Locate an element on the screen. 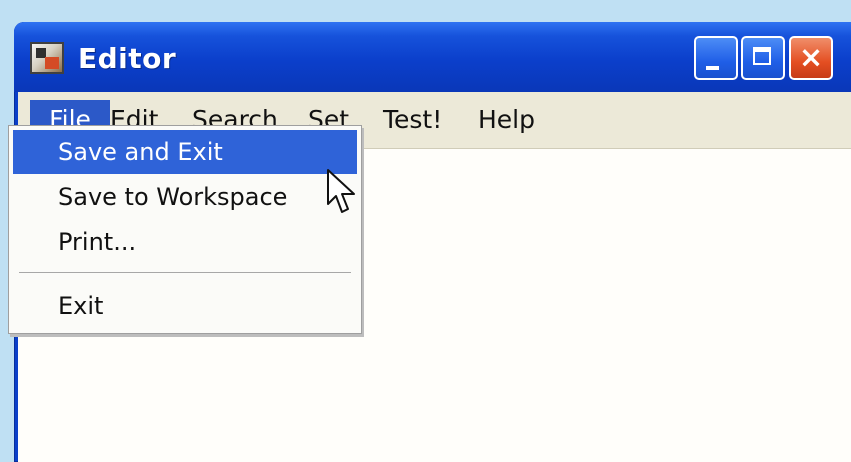 This screenshot has height=462, width=851. menu-help: Help is located at coordinates (506, 120).